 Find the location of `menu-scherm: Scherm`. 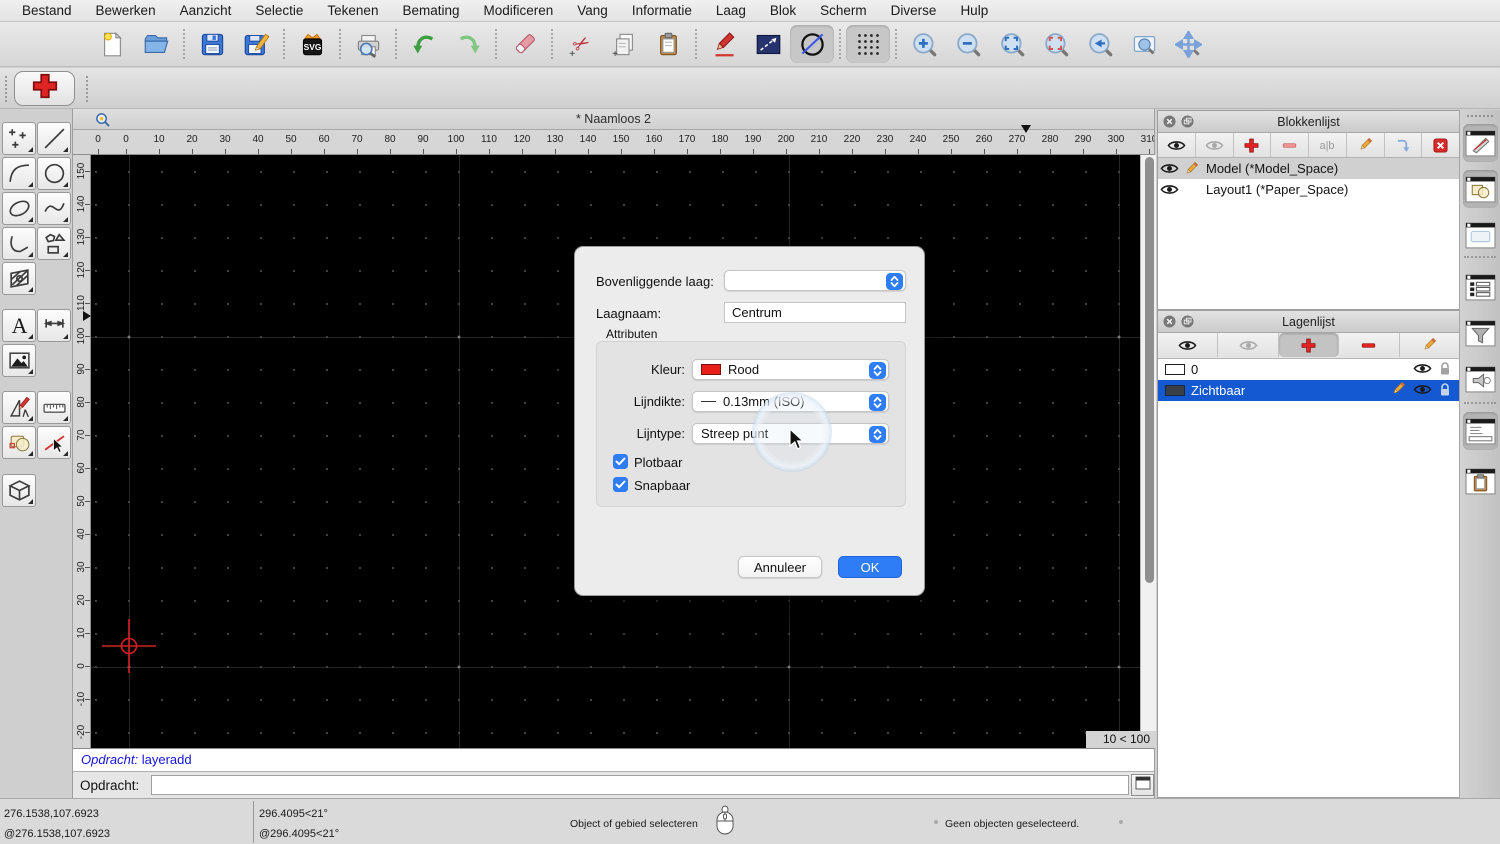

menu-scherm: Scherm is located at coordinates (843, 11).